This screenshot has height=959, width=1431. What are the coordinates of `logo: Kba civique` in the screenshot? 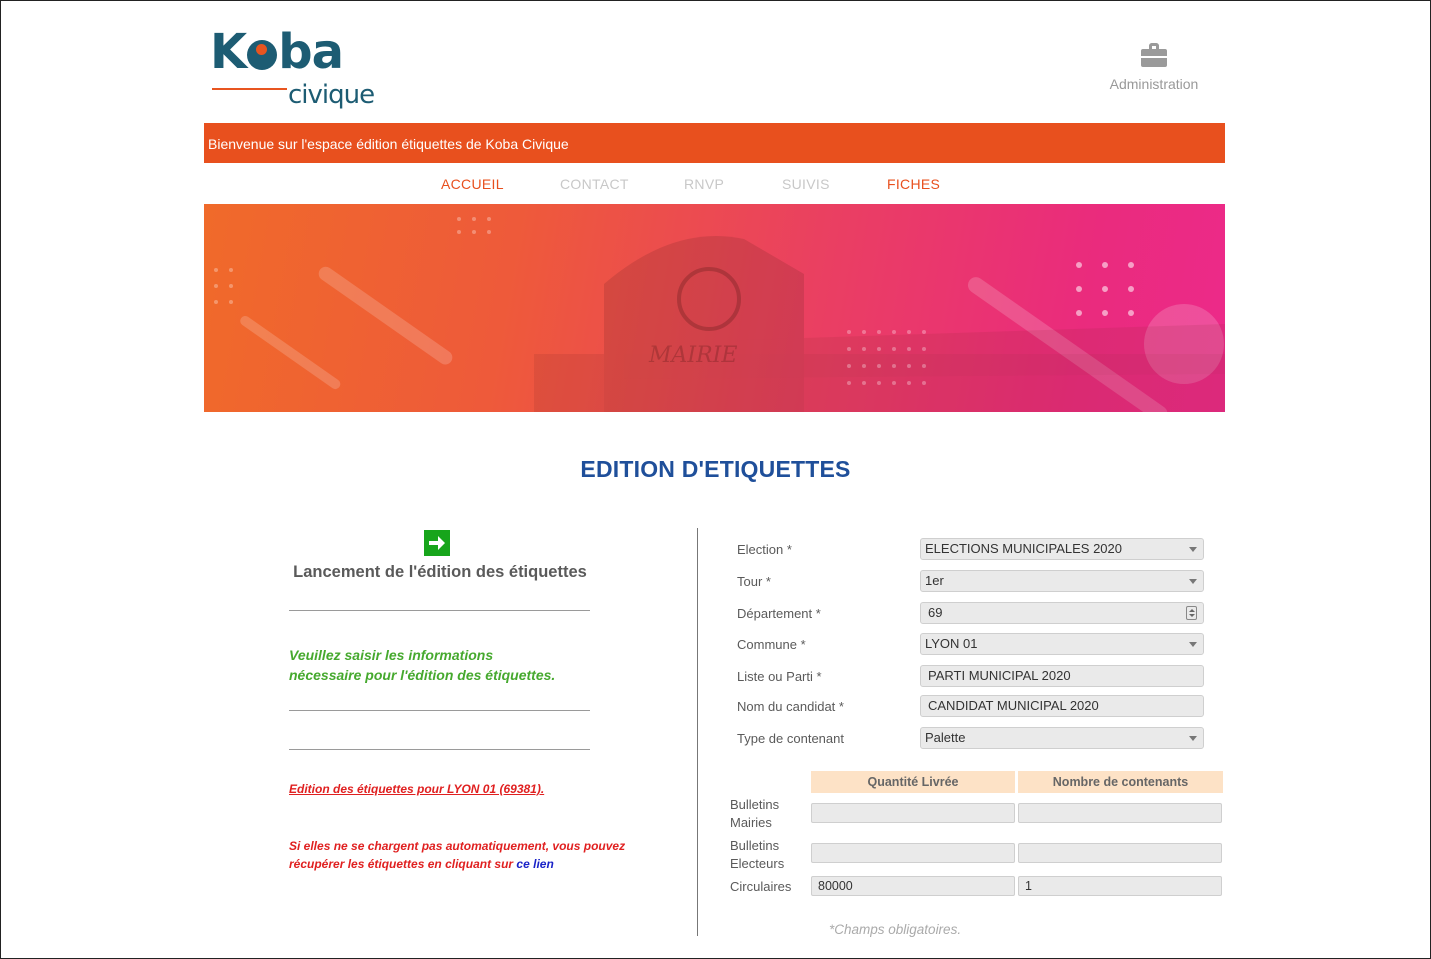 It's located at (292, 69).